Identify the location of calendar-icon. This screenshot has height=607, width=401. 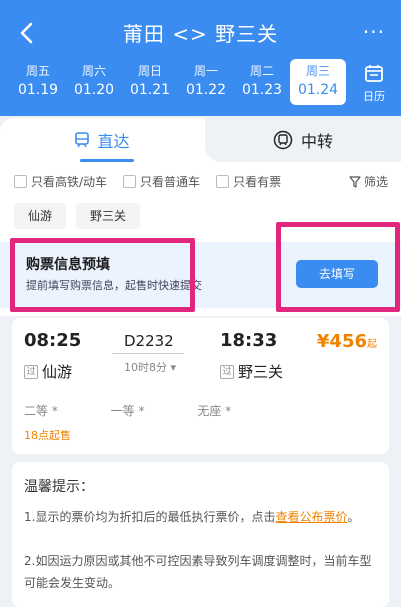
(374, 73).